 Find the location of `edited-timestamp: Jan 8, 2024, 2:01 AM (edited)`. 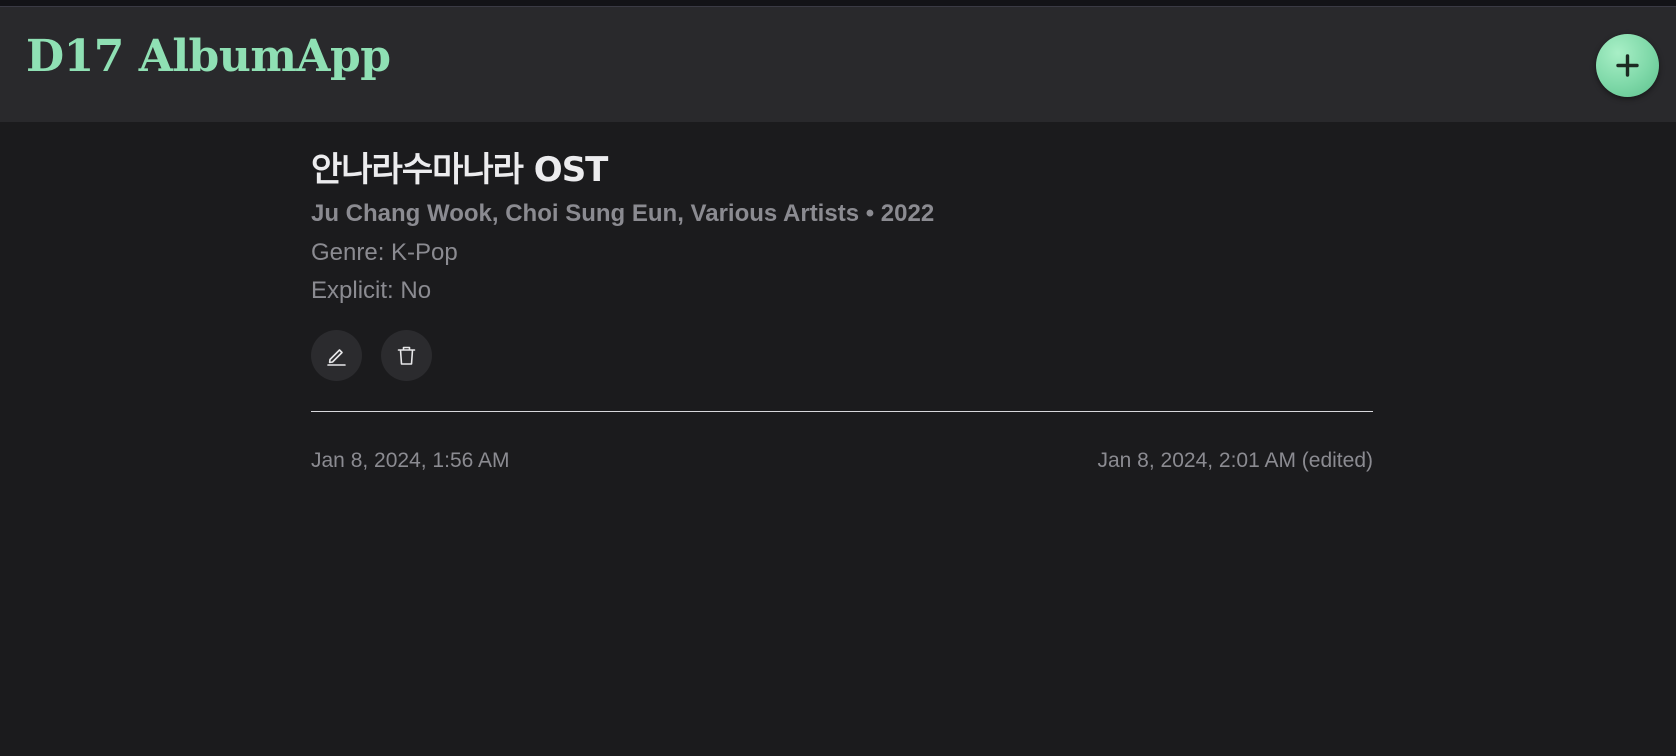

edited-timestamp: Jan 8, 2024, 2:01 AM (edited) is located at coordinates (1235, 460).